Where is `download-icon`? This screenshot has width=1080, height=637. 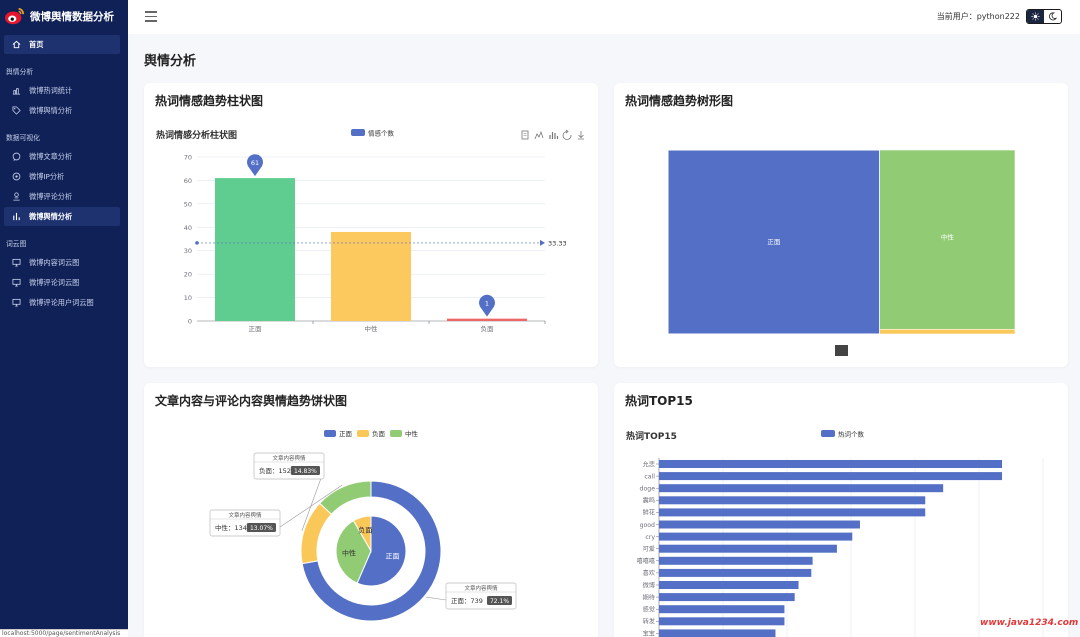
download-icon is located at coordinates (581, 135).